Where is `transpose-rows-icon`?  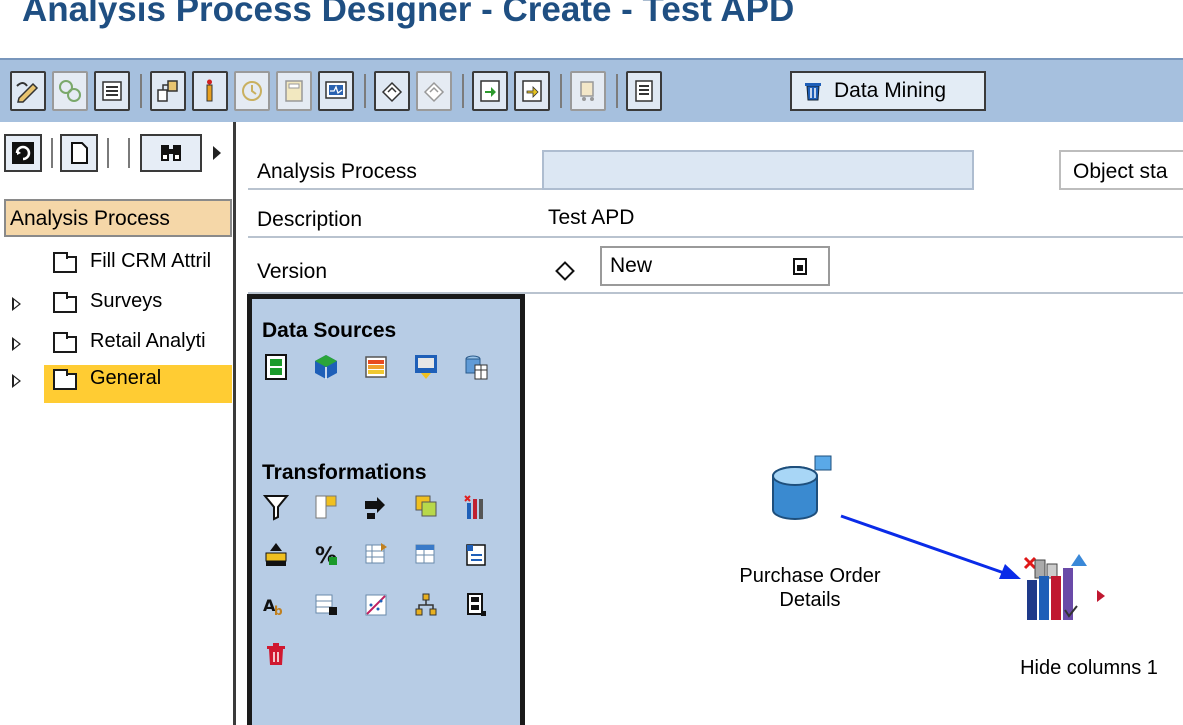 transpose-rows-icon is located at coordinates (376, 555).